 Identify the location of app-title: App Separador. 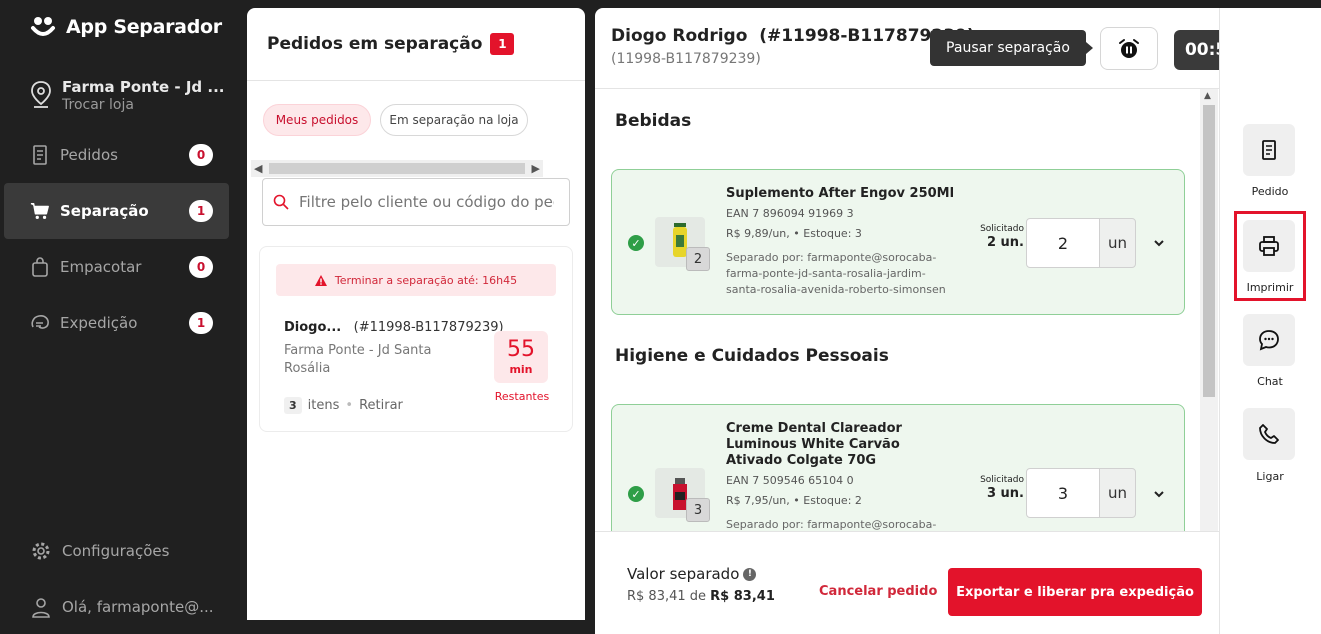
(144, 27).